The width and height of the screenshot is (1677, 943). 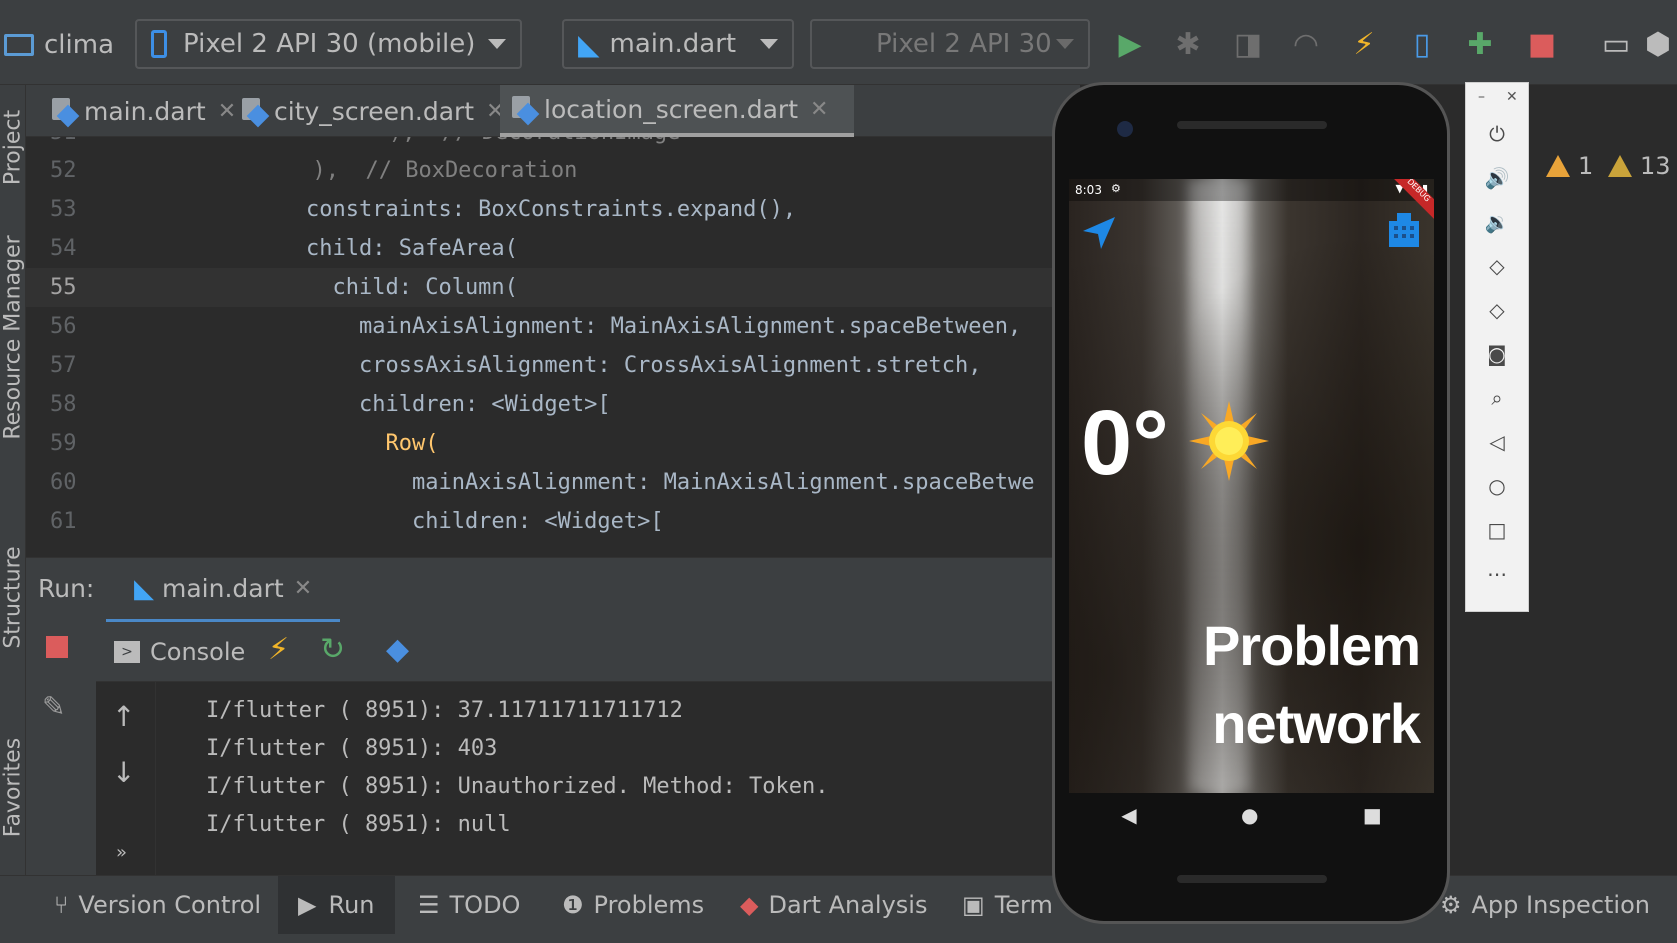 I want to click on debug-icon: ✱, so click(x=1188, y=44).